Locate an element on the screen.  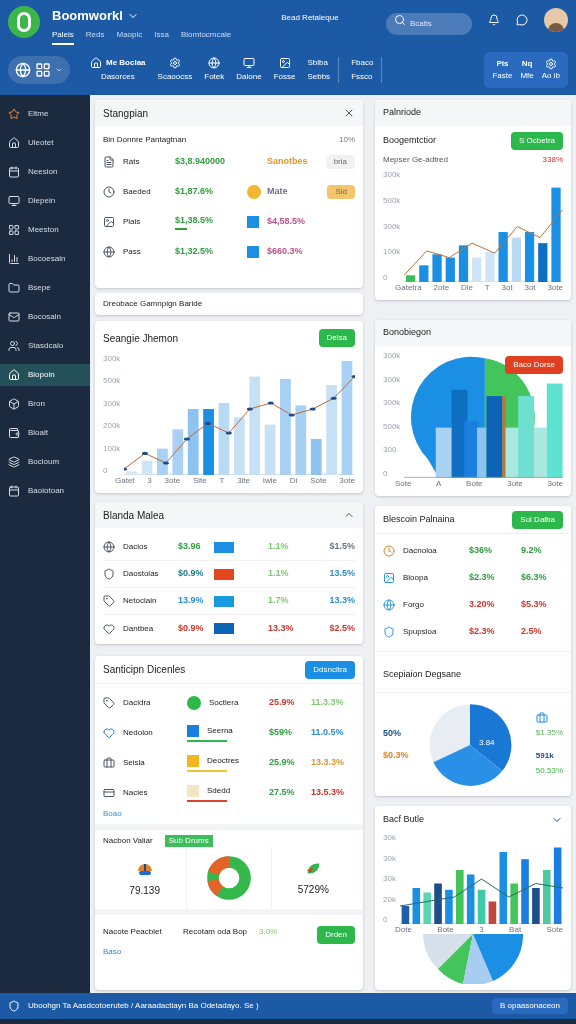
toolbar-link: Fbaco is located at coordinates (362, 63).